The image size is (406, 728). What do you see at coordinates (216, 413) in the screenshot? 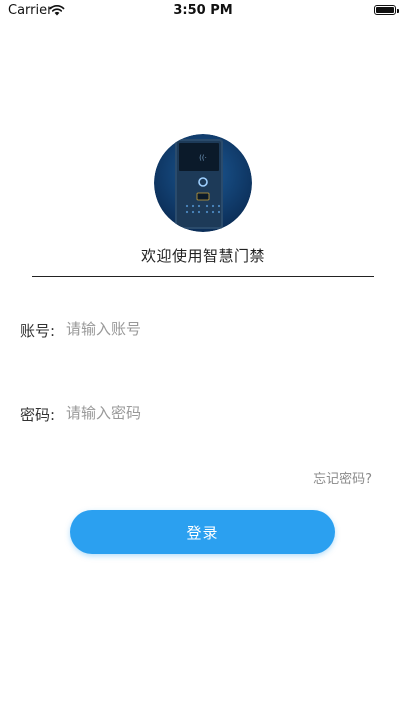
I see `password-input` at bounding box center [216, 413].